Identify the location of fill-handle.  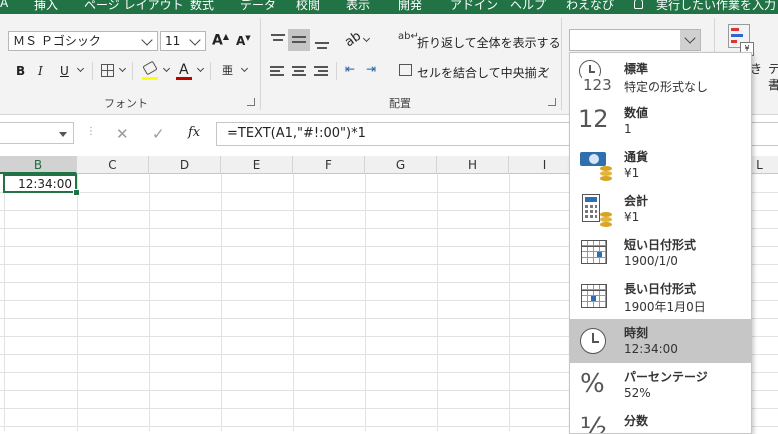
(76, 192).